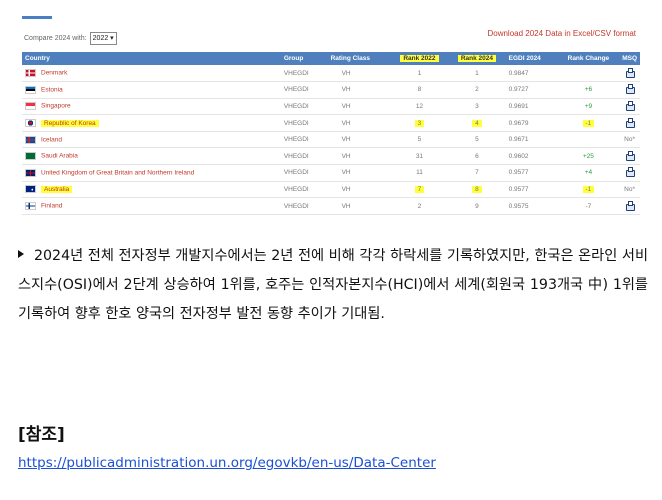  Describe the element at coordinates (419, 106) in the screenshot. I see `rank-2022-cell: 12` at that location.